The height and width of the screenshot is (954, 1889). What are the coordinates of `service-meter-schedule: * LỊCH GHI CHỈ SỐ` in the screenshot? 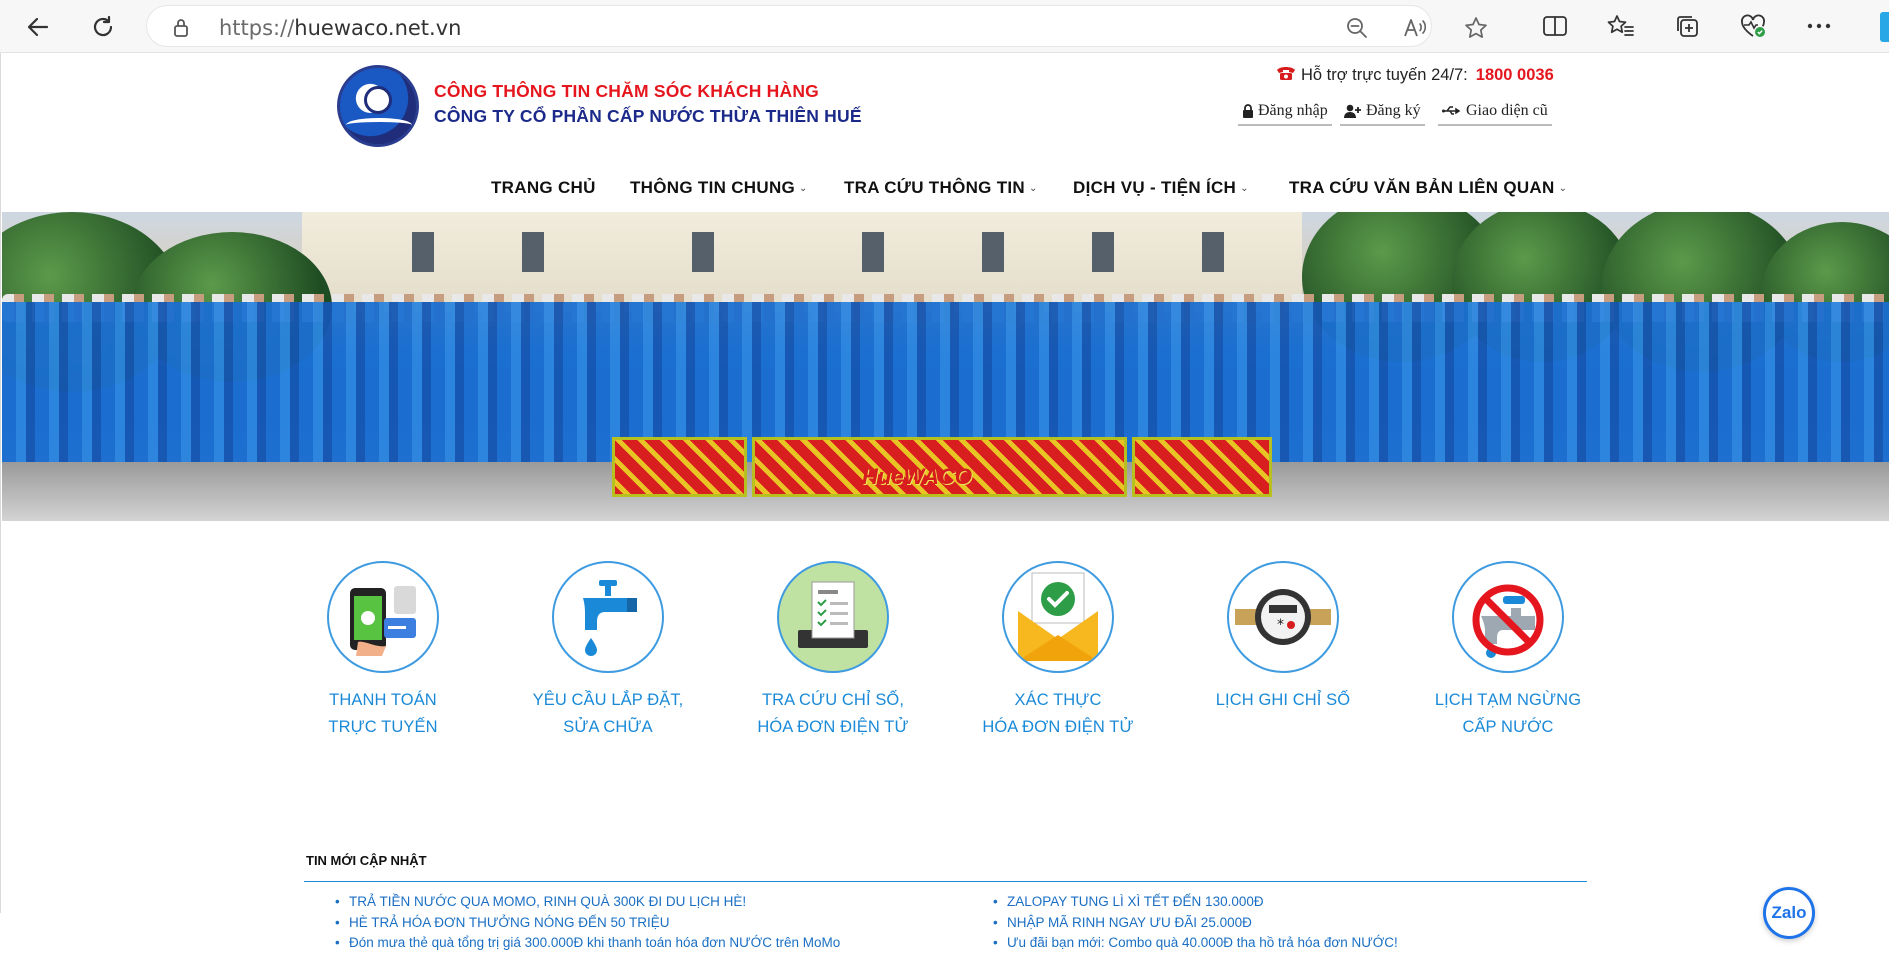 It's located at (1283, 637).